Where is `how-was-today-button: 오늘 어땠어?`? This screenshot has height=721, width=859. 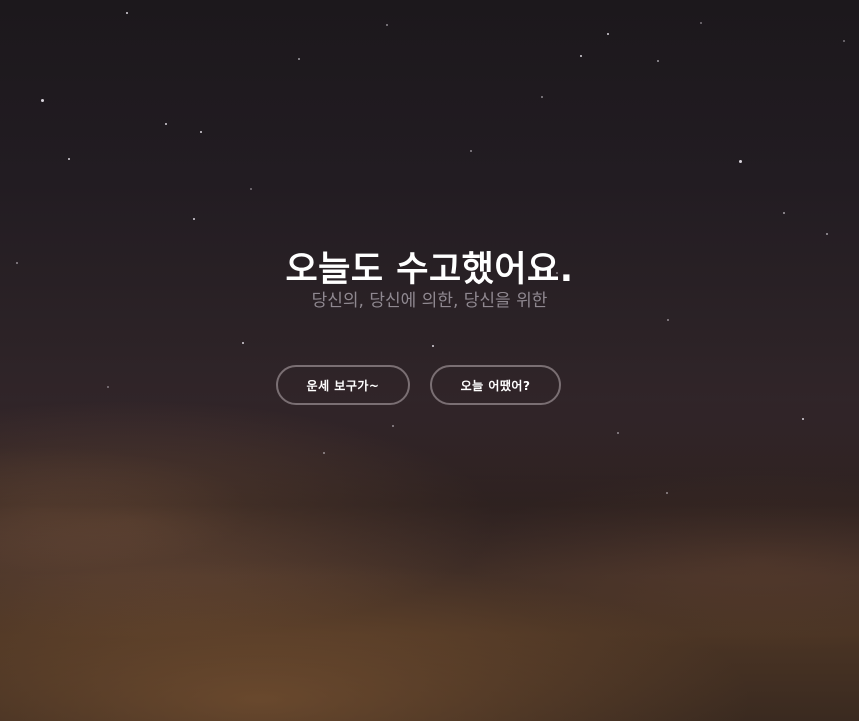
how-was-today-button: 오늘 어땠어? is located at coordinates (495, 385).